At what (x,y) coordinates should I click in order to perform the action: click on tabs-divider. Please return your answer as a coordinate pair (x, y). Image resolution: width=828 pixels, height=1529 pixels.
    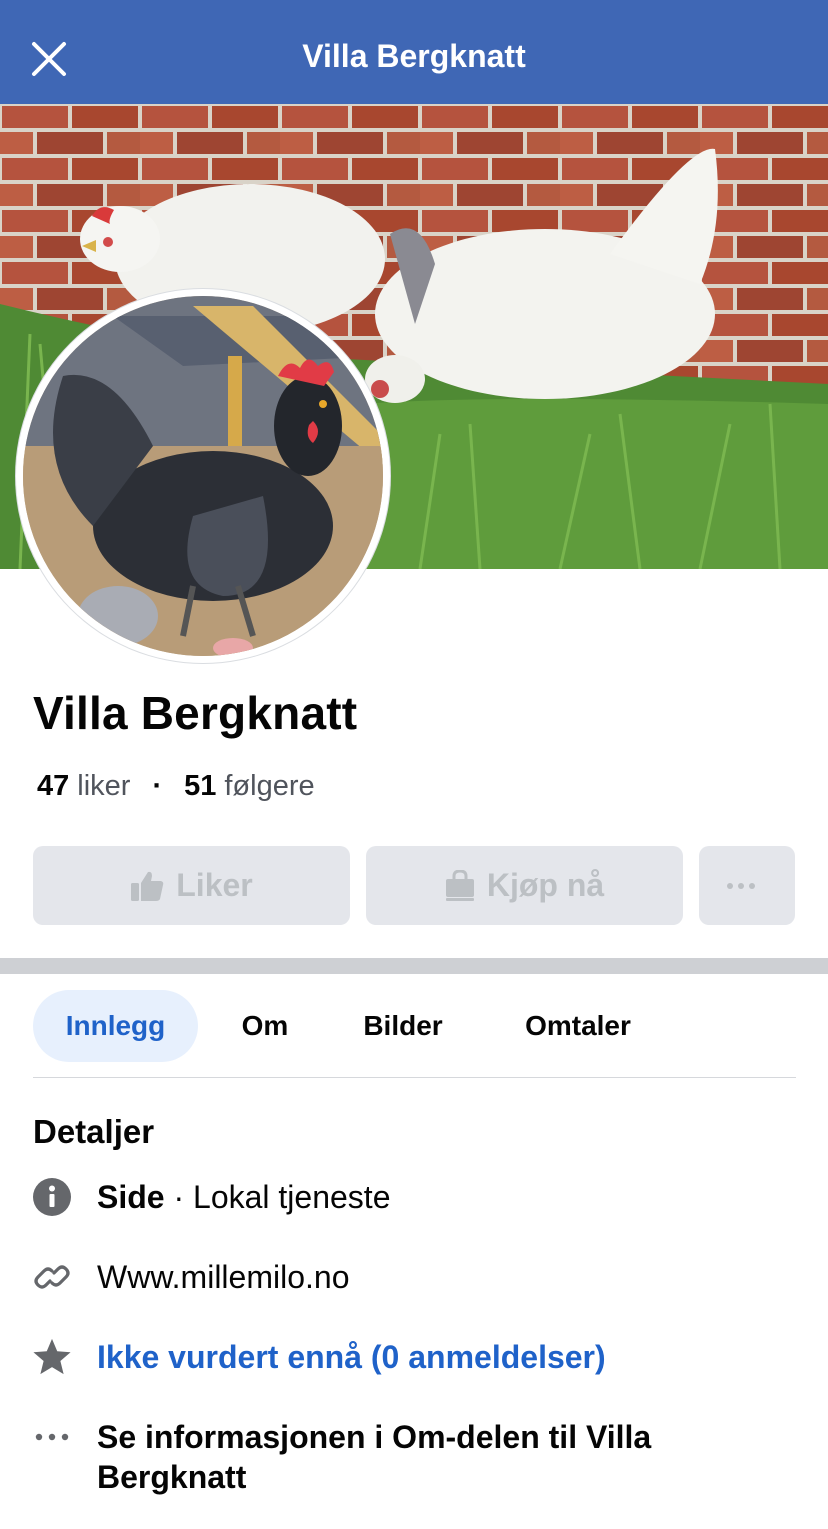
    Looking at the image, I should click on (414, 1077).